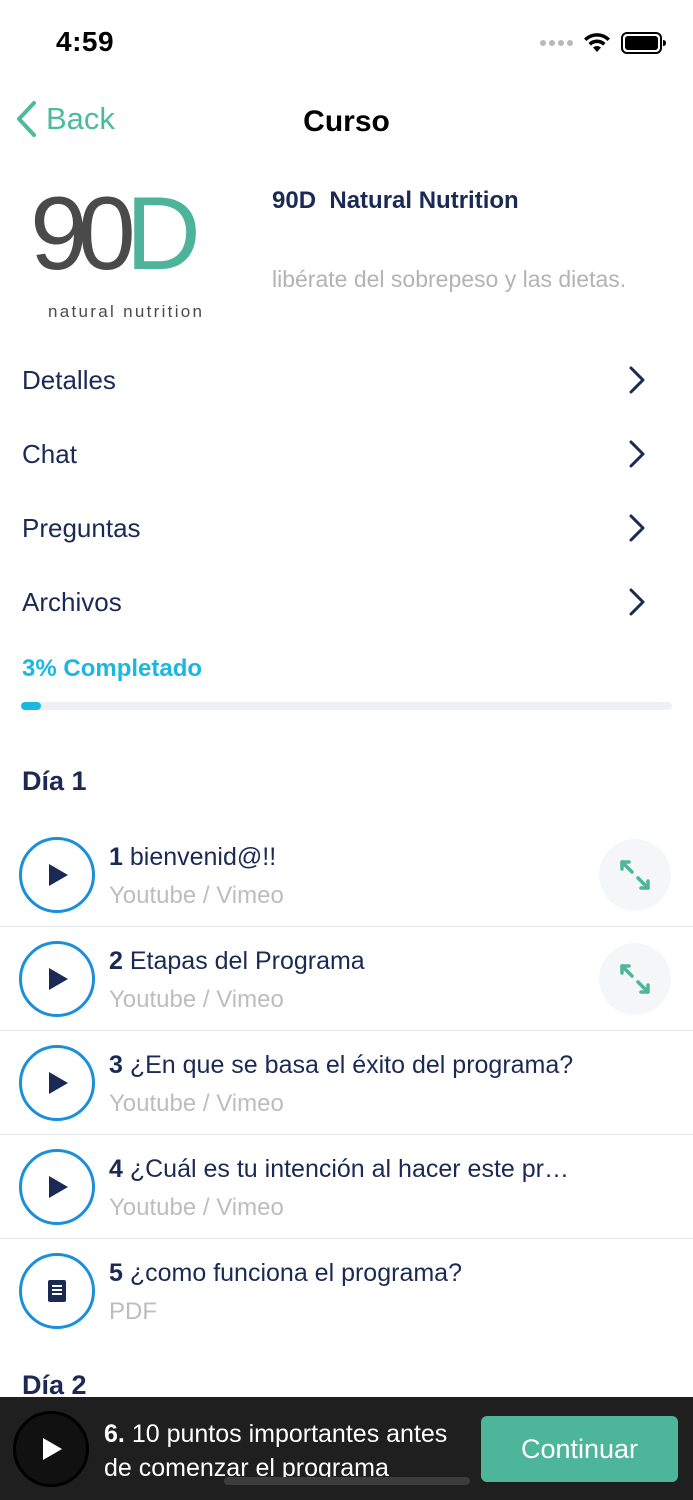 The height and width of the screenshot is (1500, 693). Describe the element at coordinates (114, 1434) in the screenshot. I see `player-lesson-number: 6.` at that location.